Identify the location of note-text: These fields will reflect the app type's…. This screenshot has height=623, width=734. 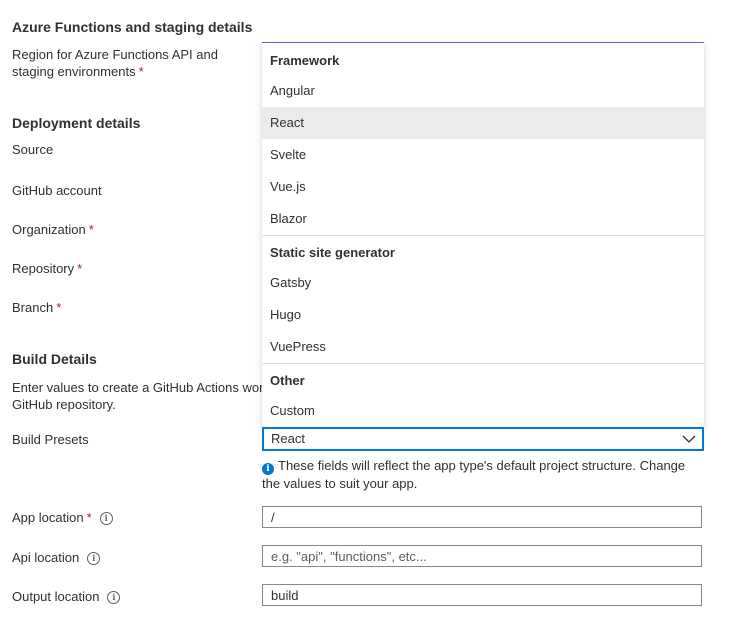
(474, 474).